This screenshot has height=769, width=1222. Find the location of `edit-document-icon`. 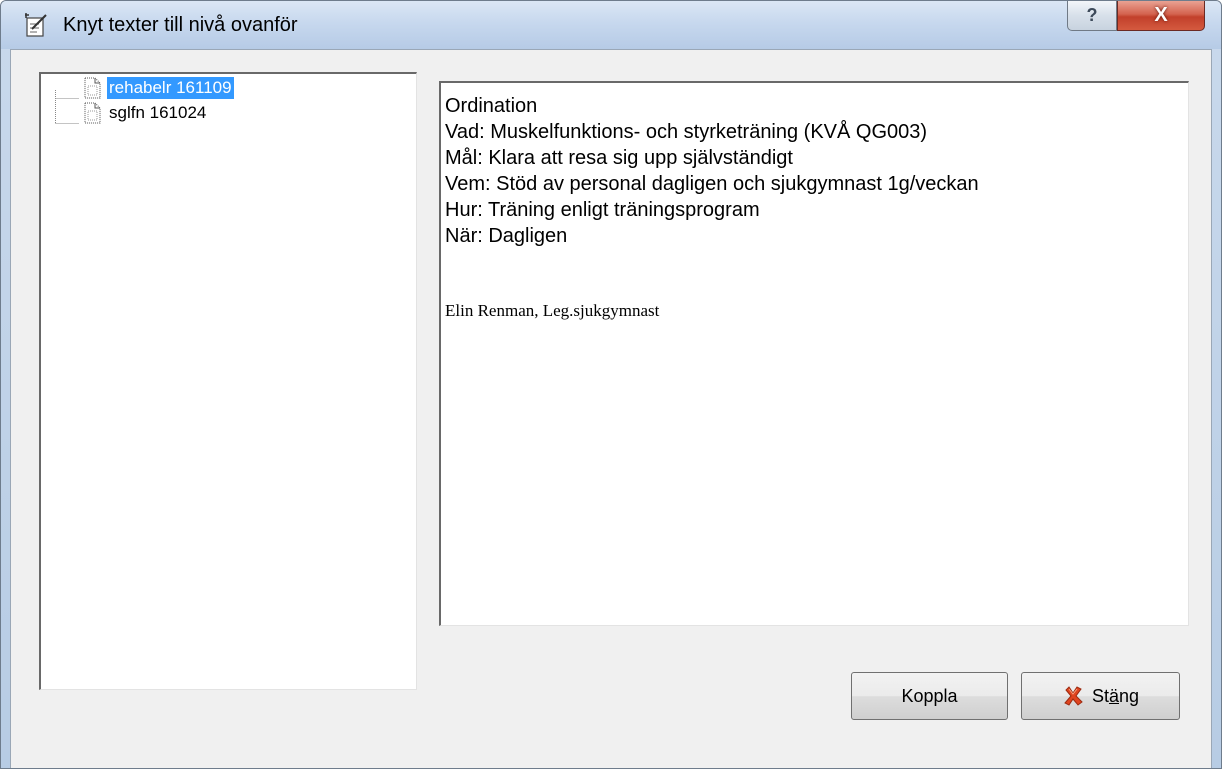

edit-document-icon is located at coordinates (36, 25).